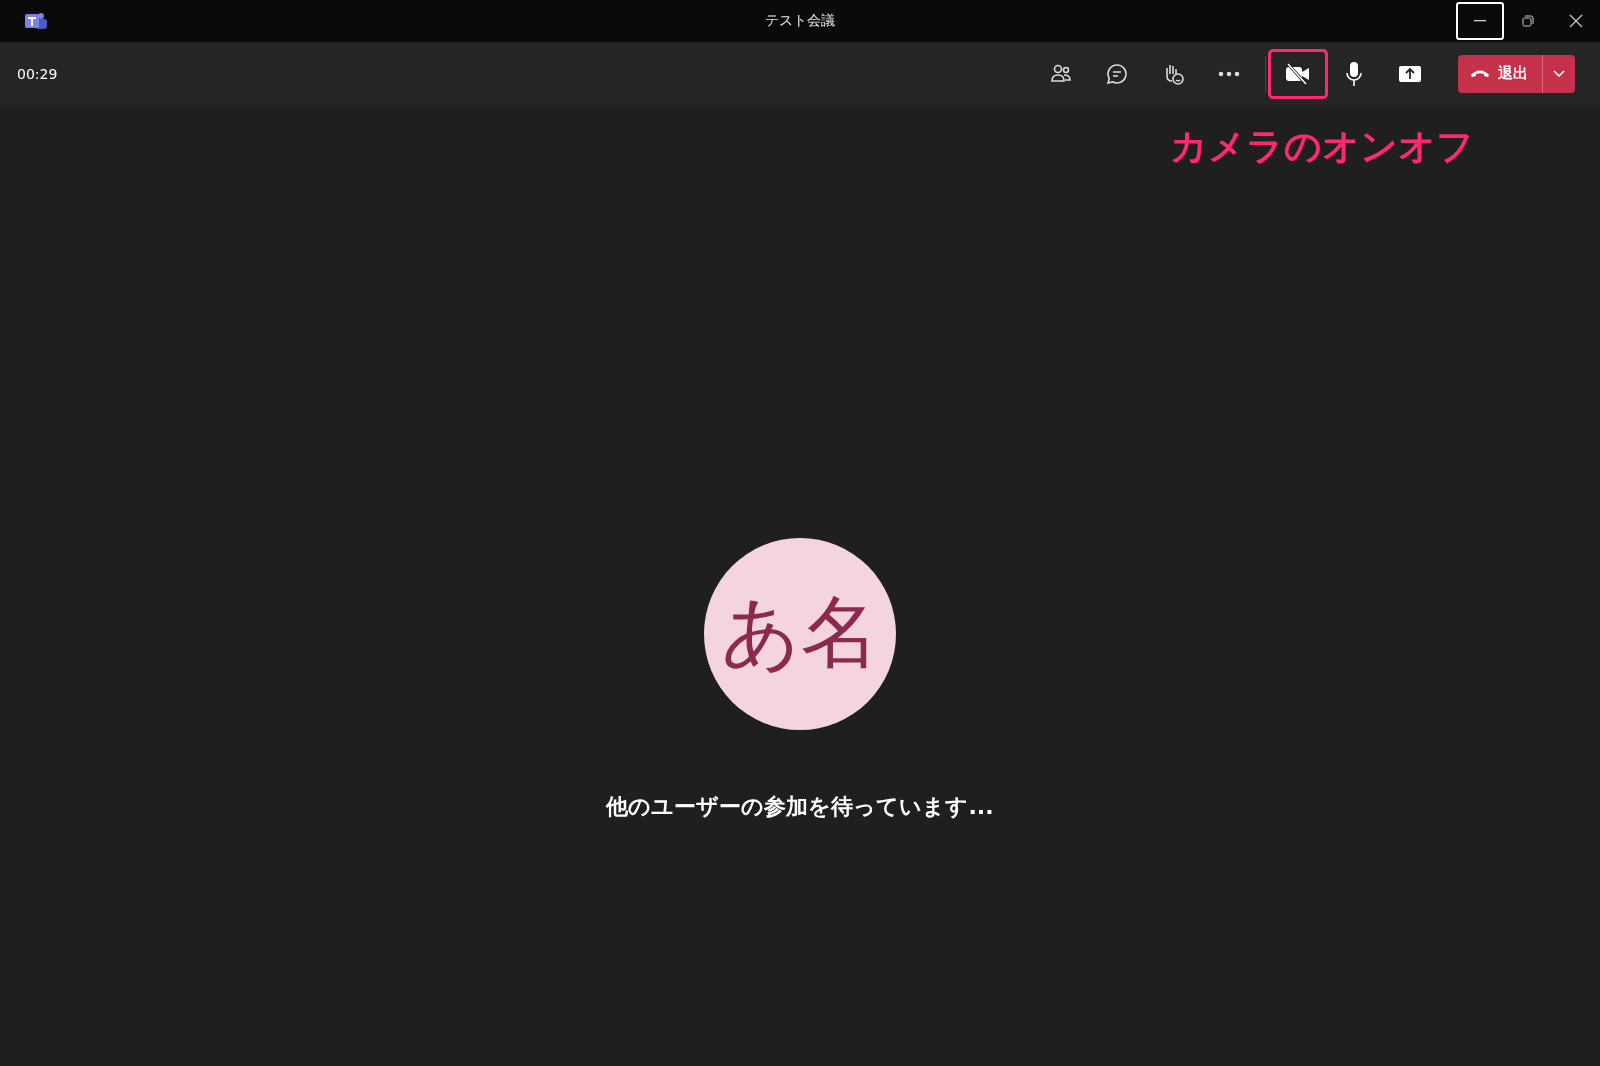  What do you see at coordinates (1528, 21) in the screenshot?
I see `restore-icon` at bounding box center [1528, 21].